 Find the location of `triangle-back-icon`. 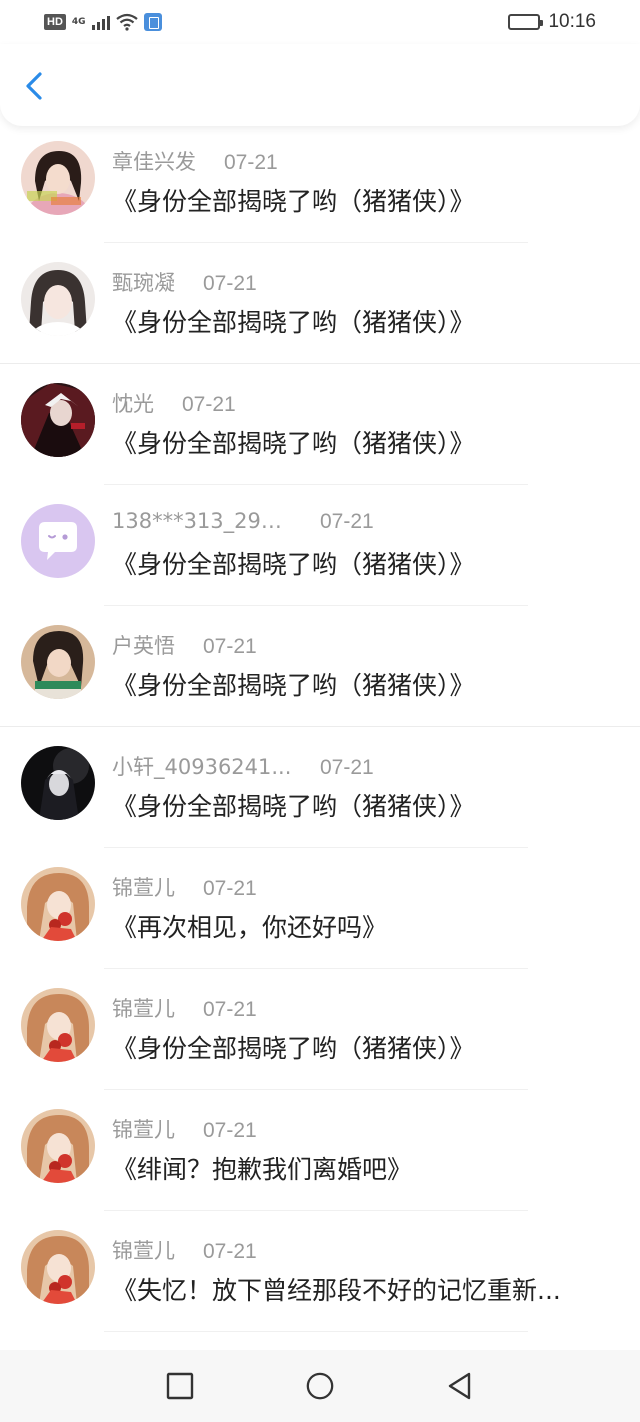

triangle-back-icon is located at coordinates (459, 1386).